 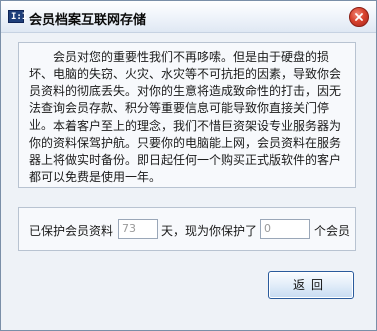 What do you see at coordinates (285, 229) in the screenshot?
I see `protected-members-field: 0` at bounding box center [285, 229].